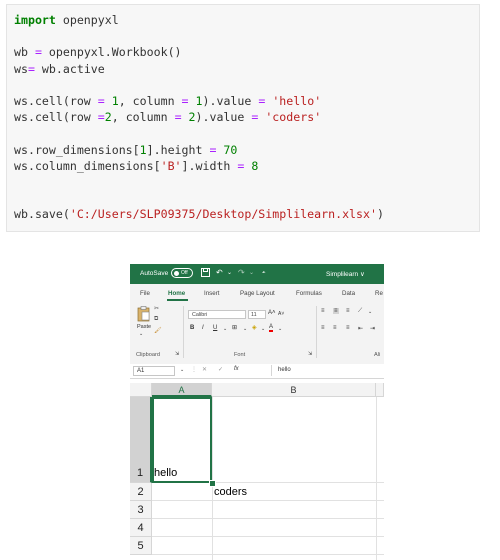  What do you see at coordinates (141, 510) in the screenshot?
I see `row-header-3: 3` at bounding box center [141, 510].